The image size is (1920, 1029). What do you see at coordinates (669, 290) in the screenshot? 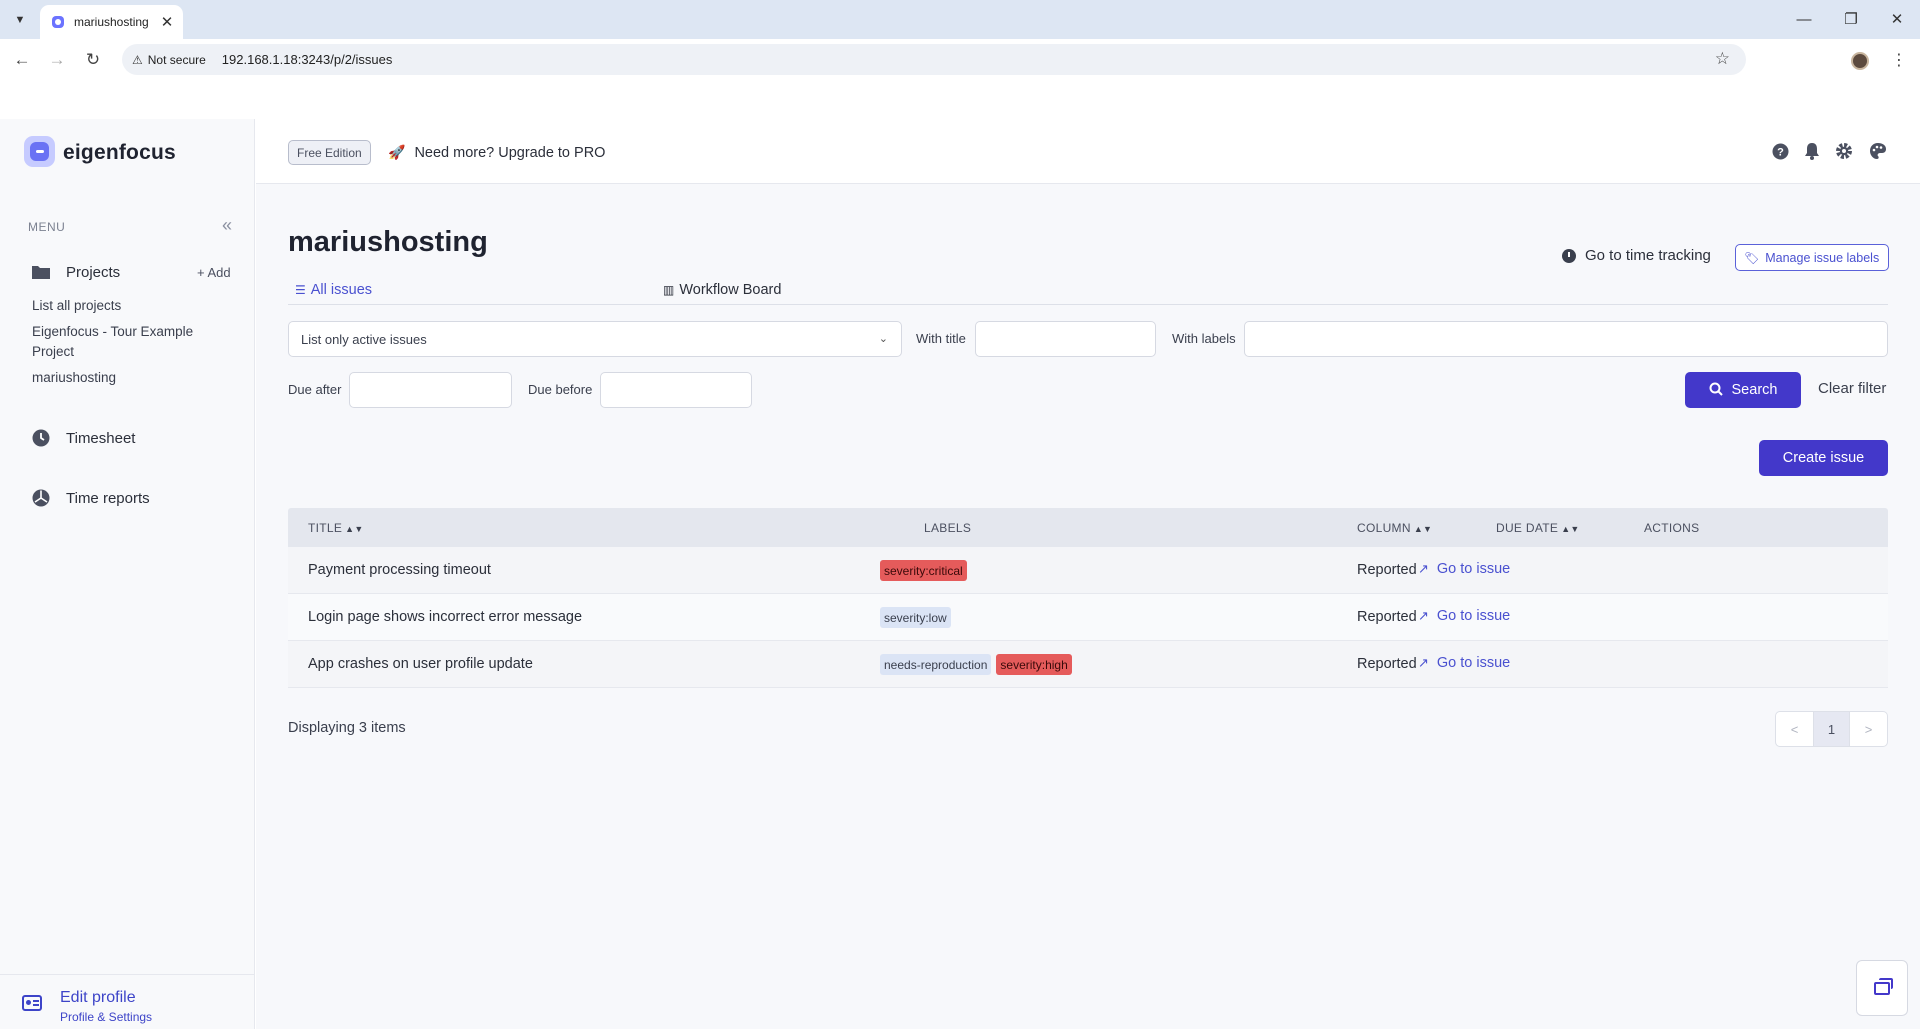
I see `kanban-icon: ▥` at bounding box center [669, 290].